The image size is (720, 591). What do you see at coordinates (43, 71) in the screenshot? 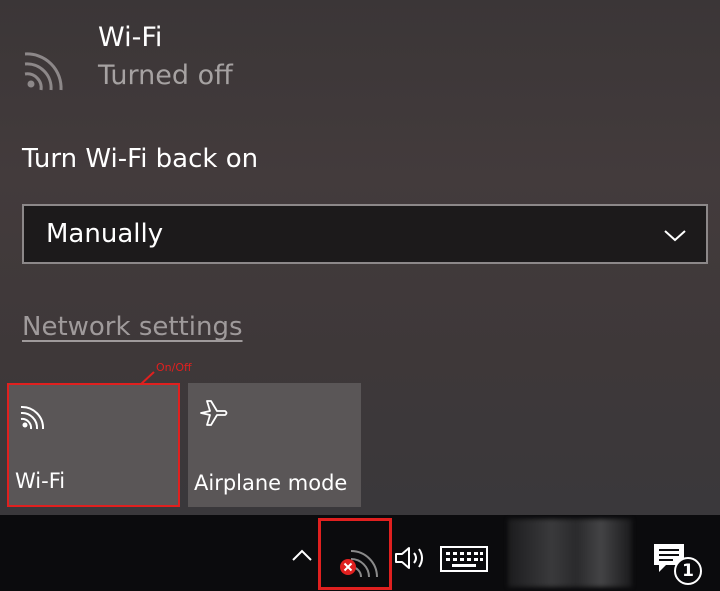
I see `wifi-off-large-icon` at bounding box center [43, 71].